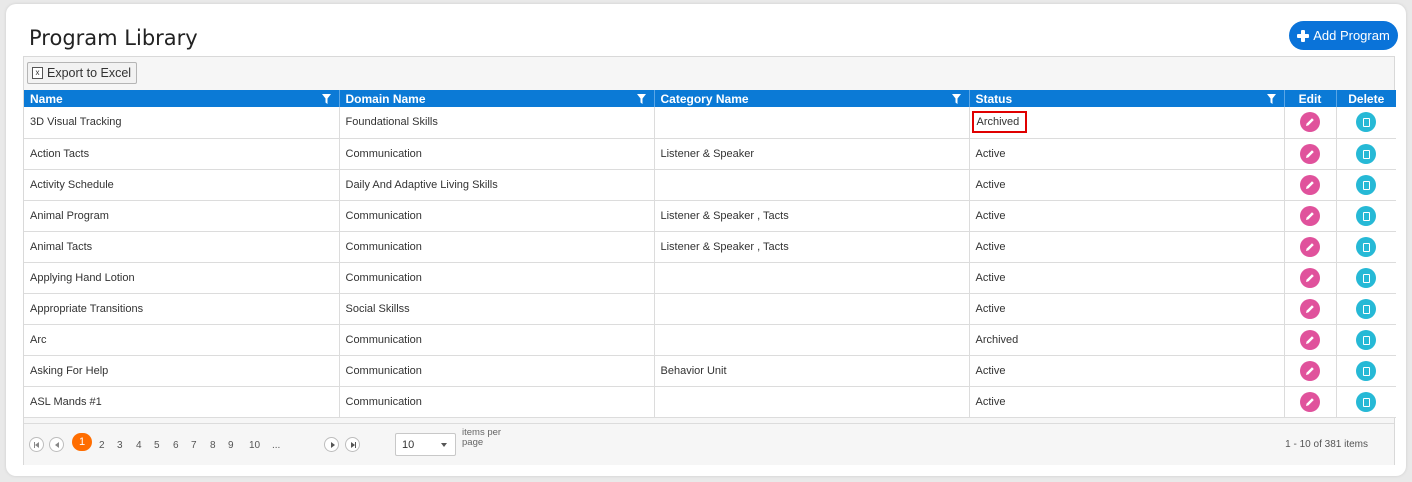  What do you see at coordinates (812, 98) in the screenshot?
I see `column-header-category: Category Name` at bounding box center [812, 98].